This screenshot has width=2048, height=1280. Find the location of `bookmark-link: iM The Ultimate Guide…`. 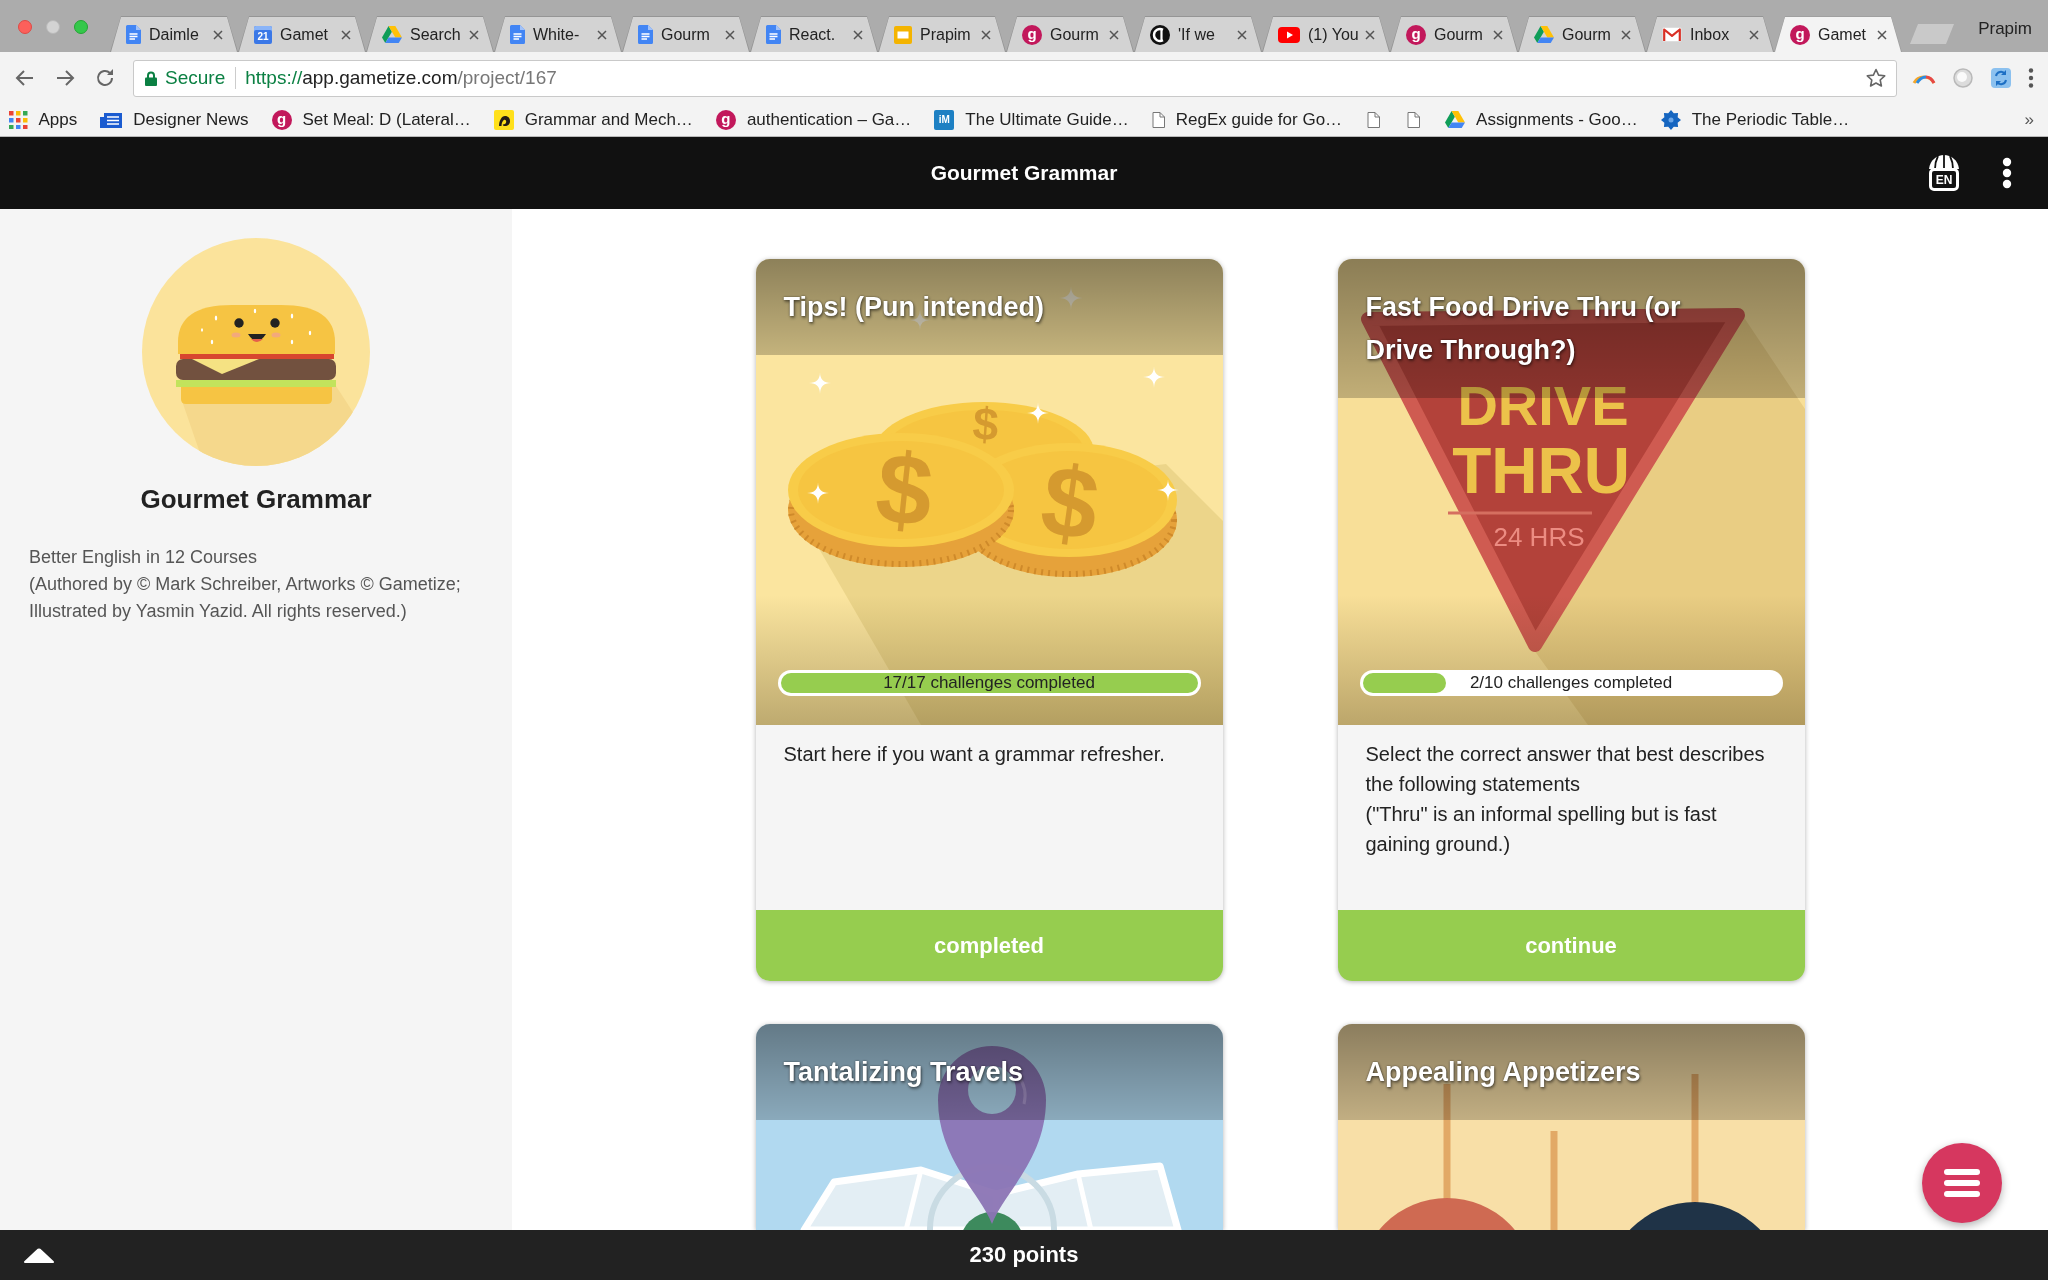

bookmark-link: iM The Ultimate Guide… is located at coordinates (1031, 120).